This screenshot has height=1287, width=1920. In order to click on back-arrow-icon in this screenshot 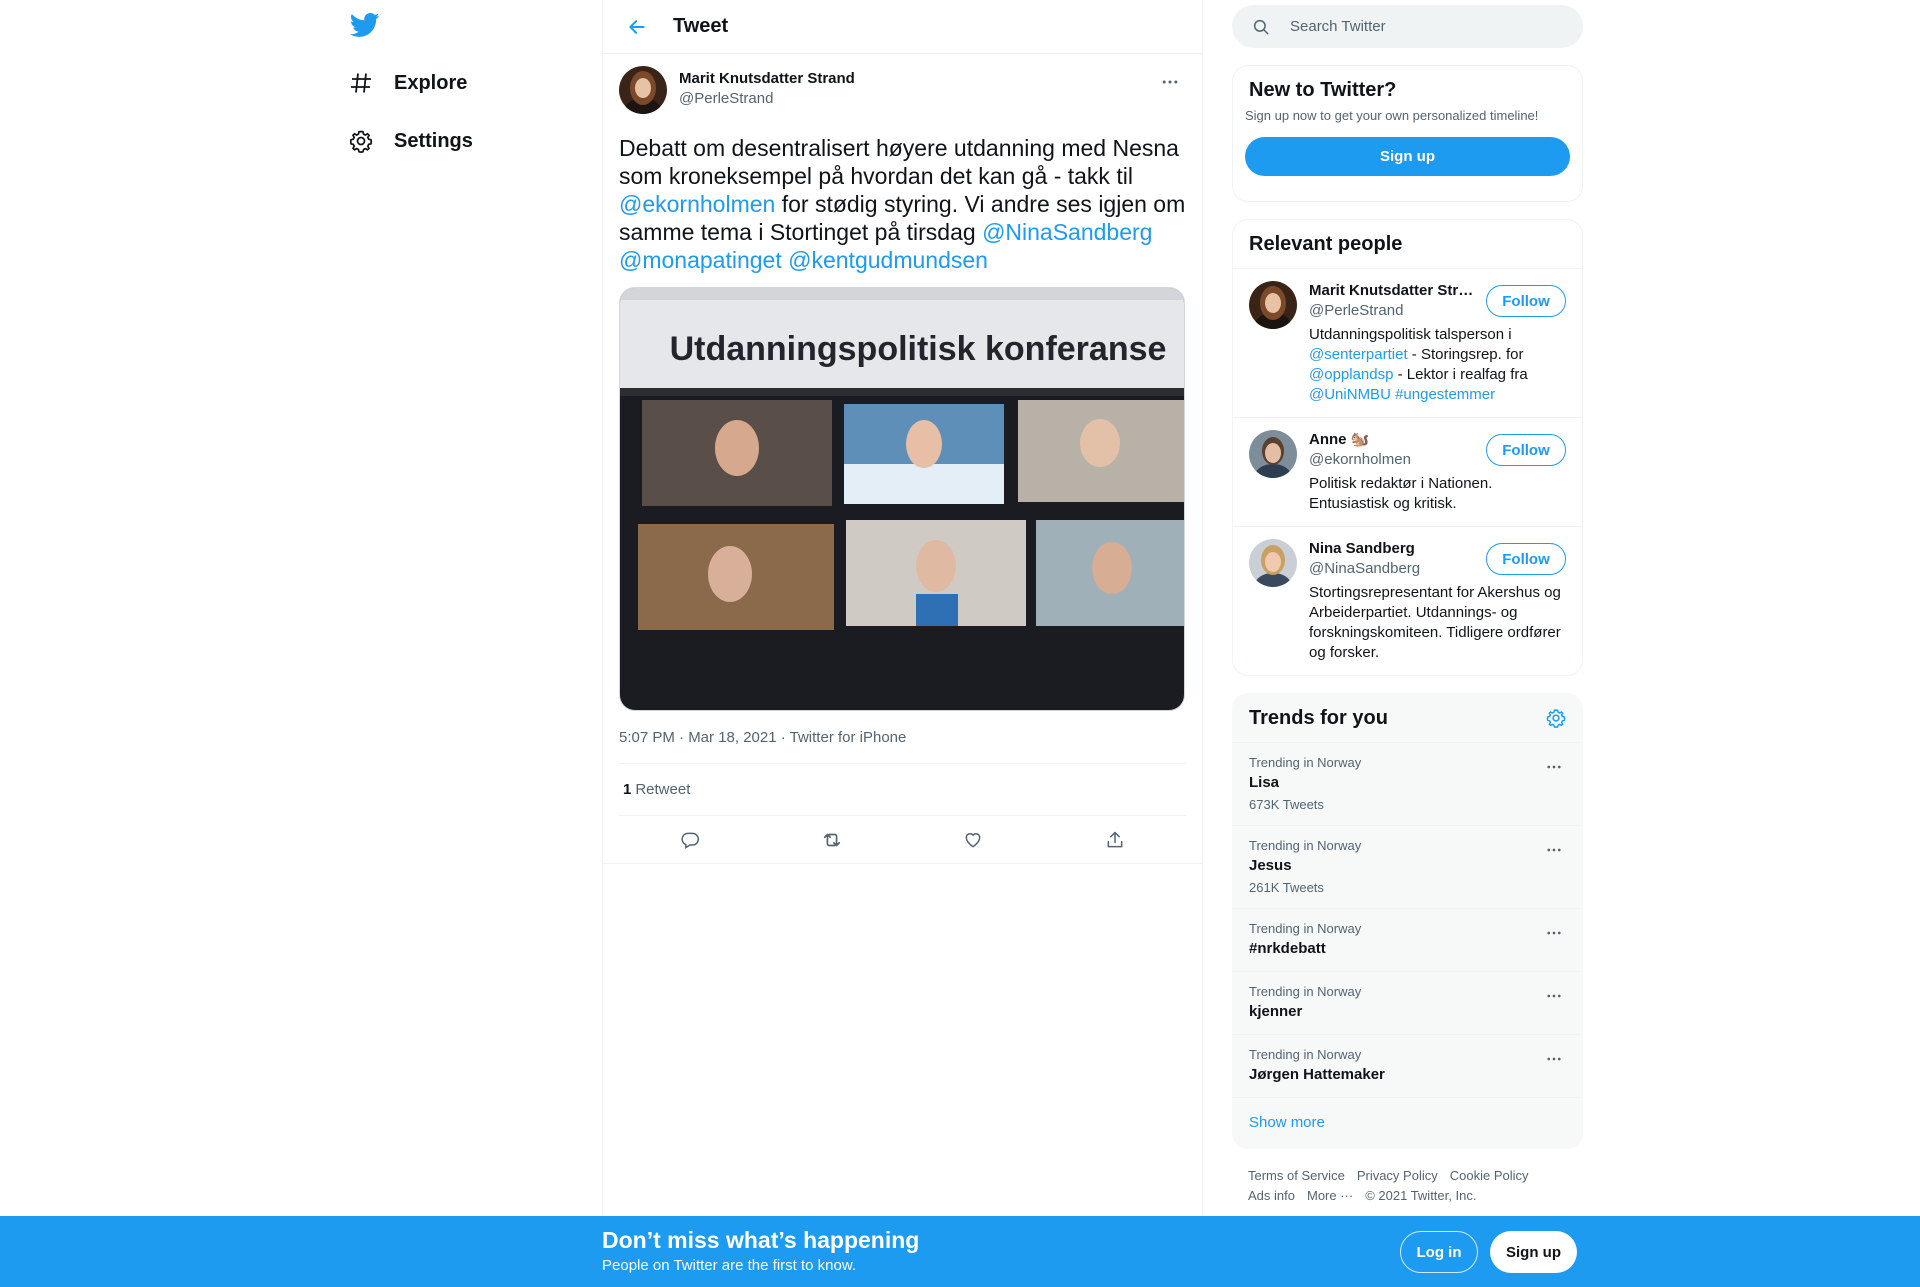, I will do `click(637, 27)`.